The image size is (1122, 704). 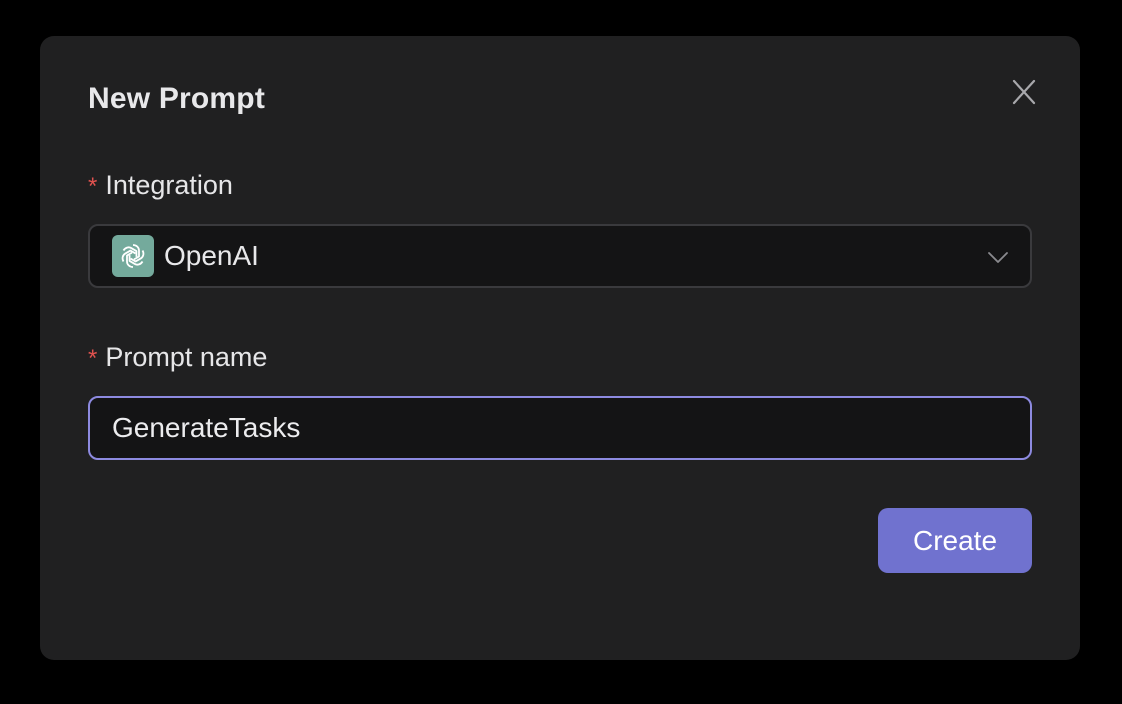 I want to click on dialog-title: New Prompt, so click(x=177, y=98).